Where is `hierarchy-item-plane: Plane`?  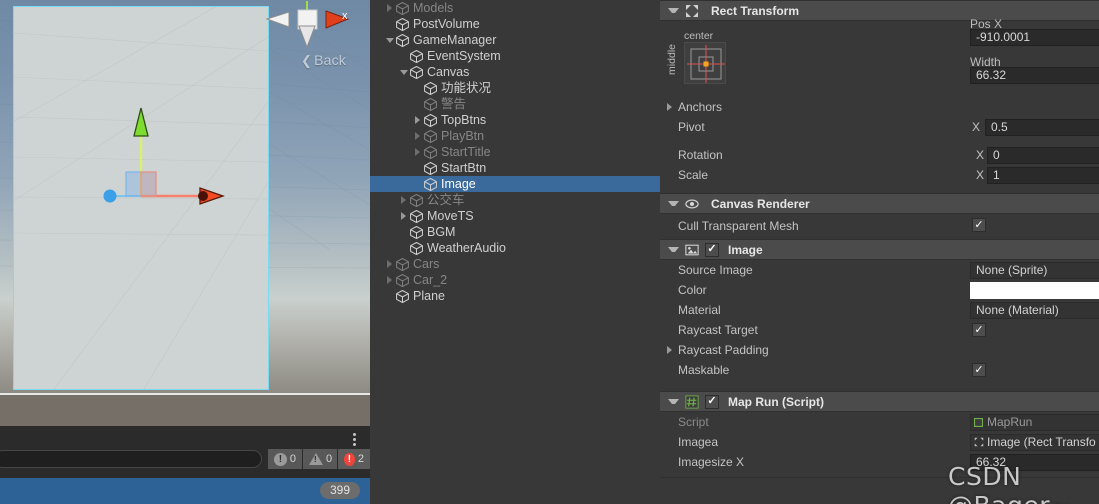
hierarchy-item-plane: Plane is located at coordinates (515, 296).